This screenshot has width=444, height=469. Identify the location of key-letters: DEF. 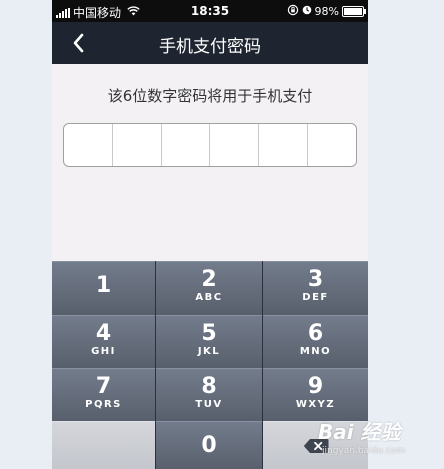
(315, 297).